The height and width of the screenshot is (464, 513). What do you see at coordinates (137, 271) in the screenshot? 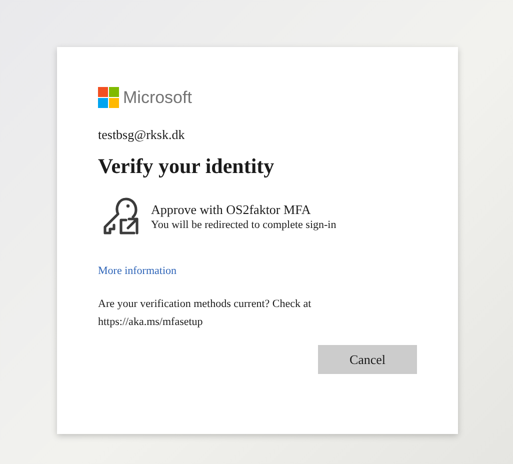
I see `more-information-link: More information` at bounding box center [137, 271].